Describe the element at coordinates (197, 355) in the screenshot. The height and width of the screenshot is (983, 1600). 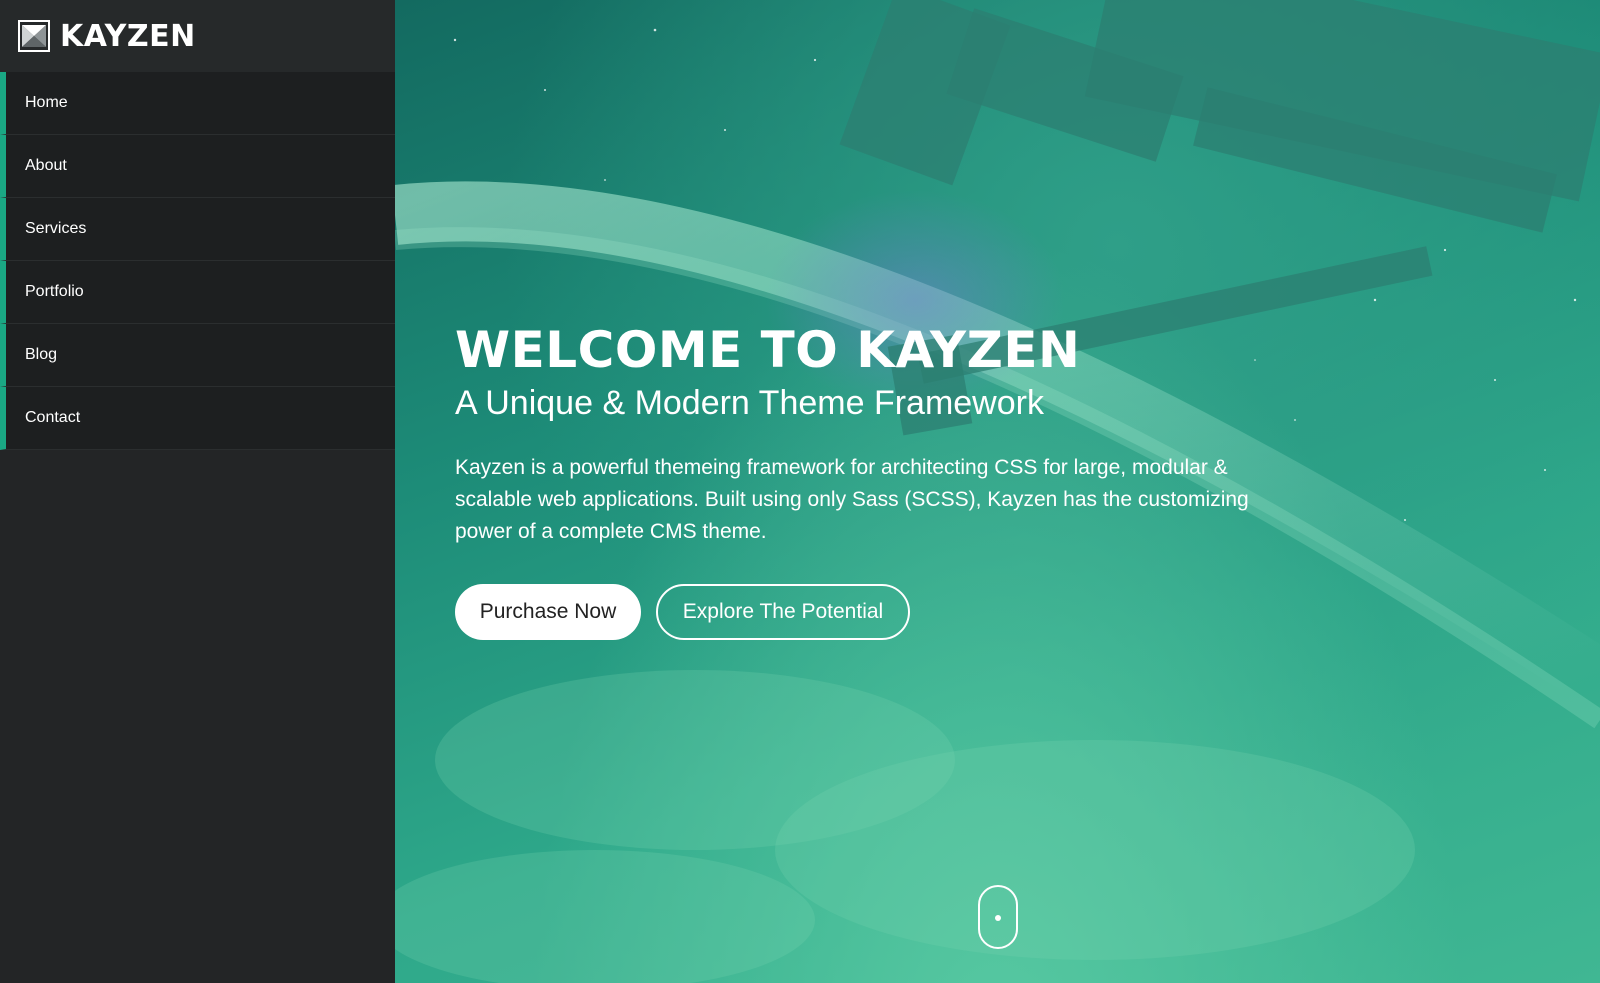
I see `sidebar-item-blog: Blog` at that location.